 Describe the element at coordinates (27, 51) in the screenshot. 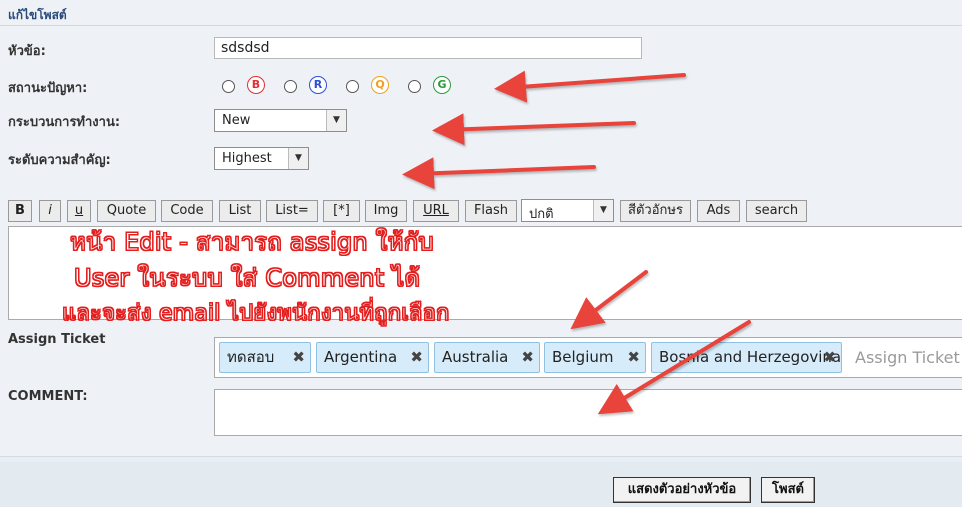

I see `subject-label: หัวข้อ:` at that location.